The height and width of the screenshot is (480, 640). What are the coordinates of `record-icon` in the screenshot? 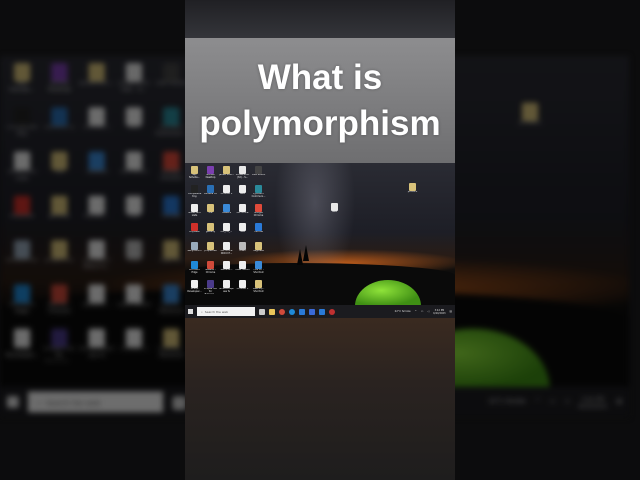 It's located at (332, 311).